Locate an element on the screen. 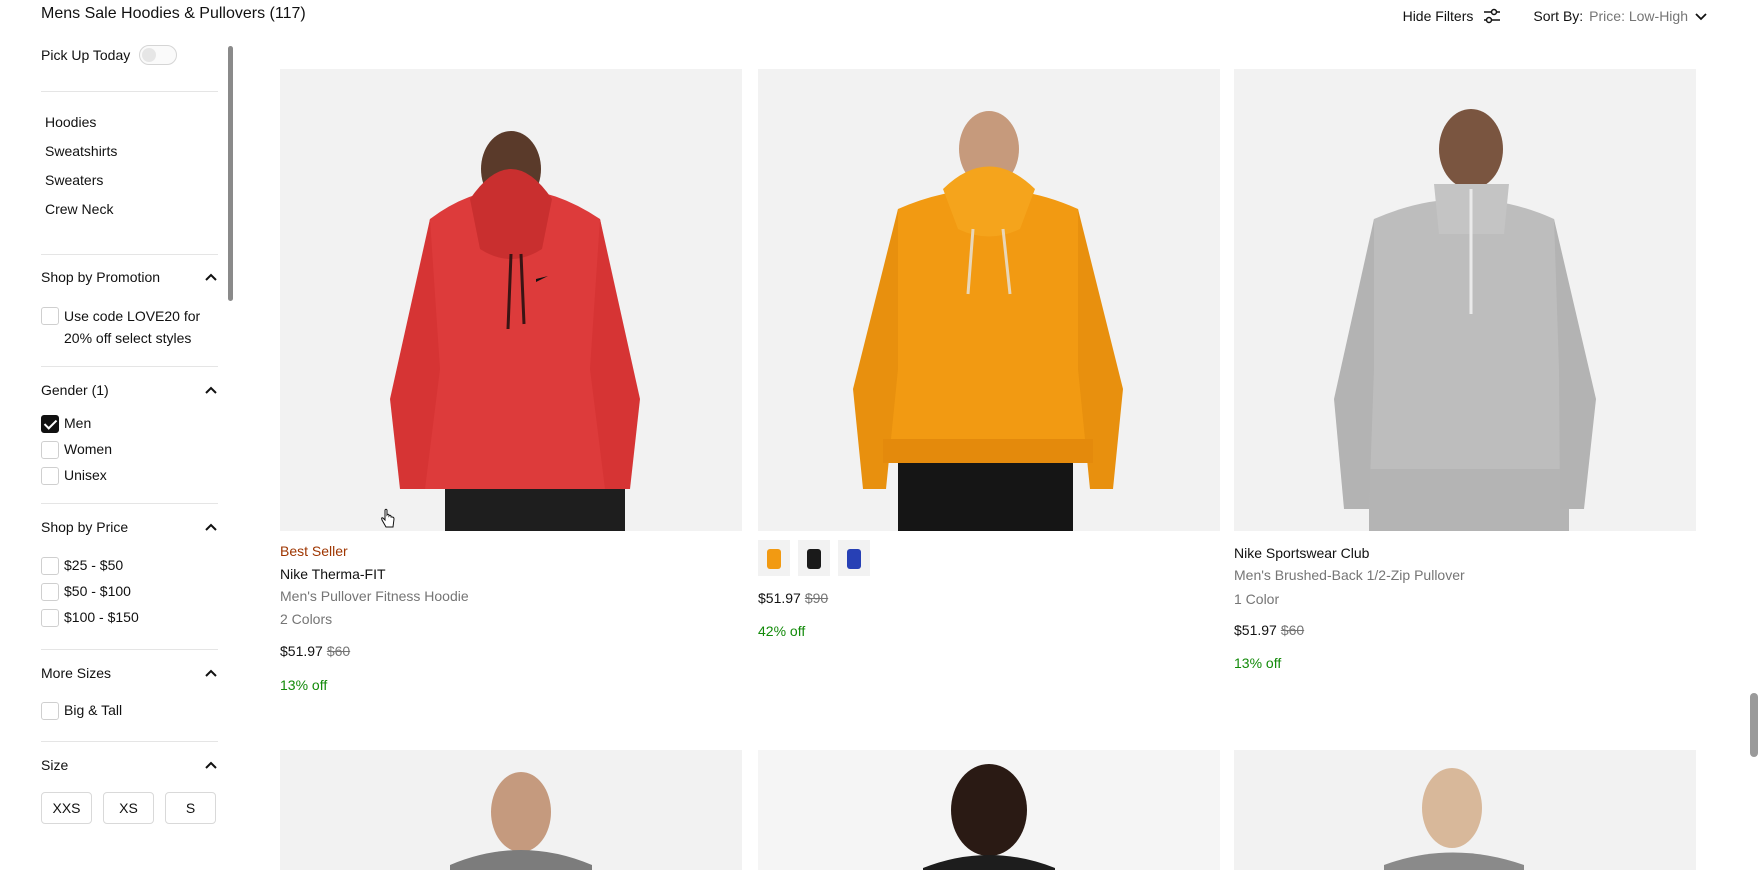 The height and width of the screenshot is (877, 1760). big-tall-option: Big & Tall is located at coordinates (130, 715).